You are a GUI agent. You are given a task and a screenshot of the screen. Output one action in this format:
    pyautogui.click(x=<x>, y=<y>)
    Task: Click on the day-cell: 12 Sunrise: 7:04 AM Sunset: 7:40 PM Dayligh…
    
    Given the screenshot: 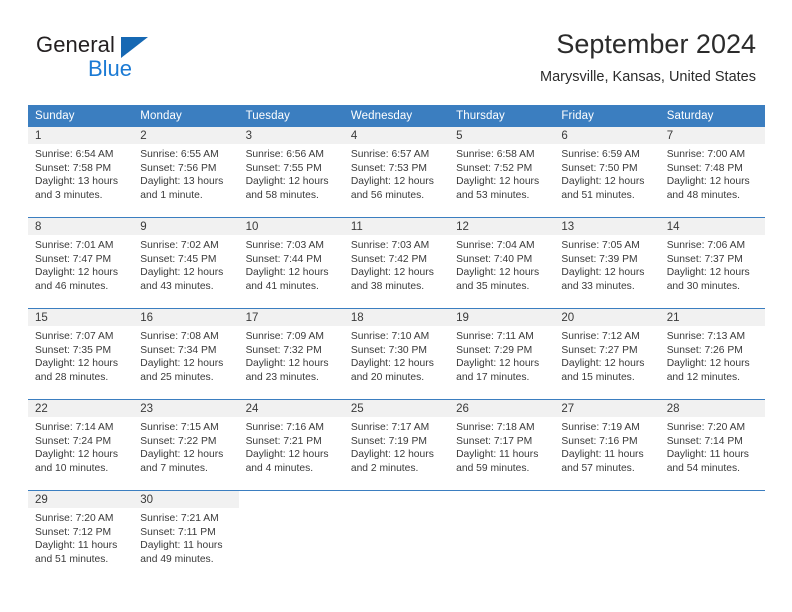 What is the action you would take?
    pyautogui.click(x=502, y=263)
    